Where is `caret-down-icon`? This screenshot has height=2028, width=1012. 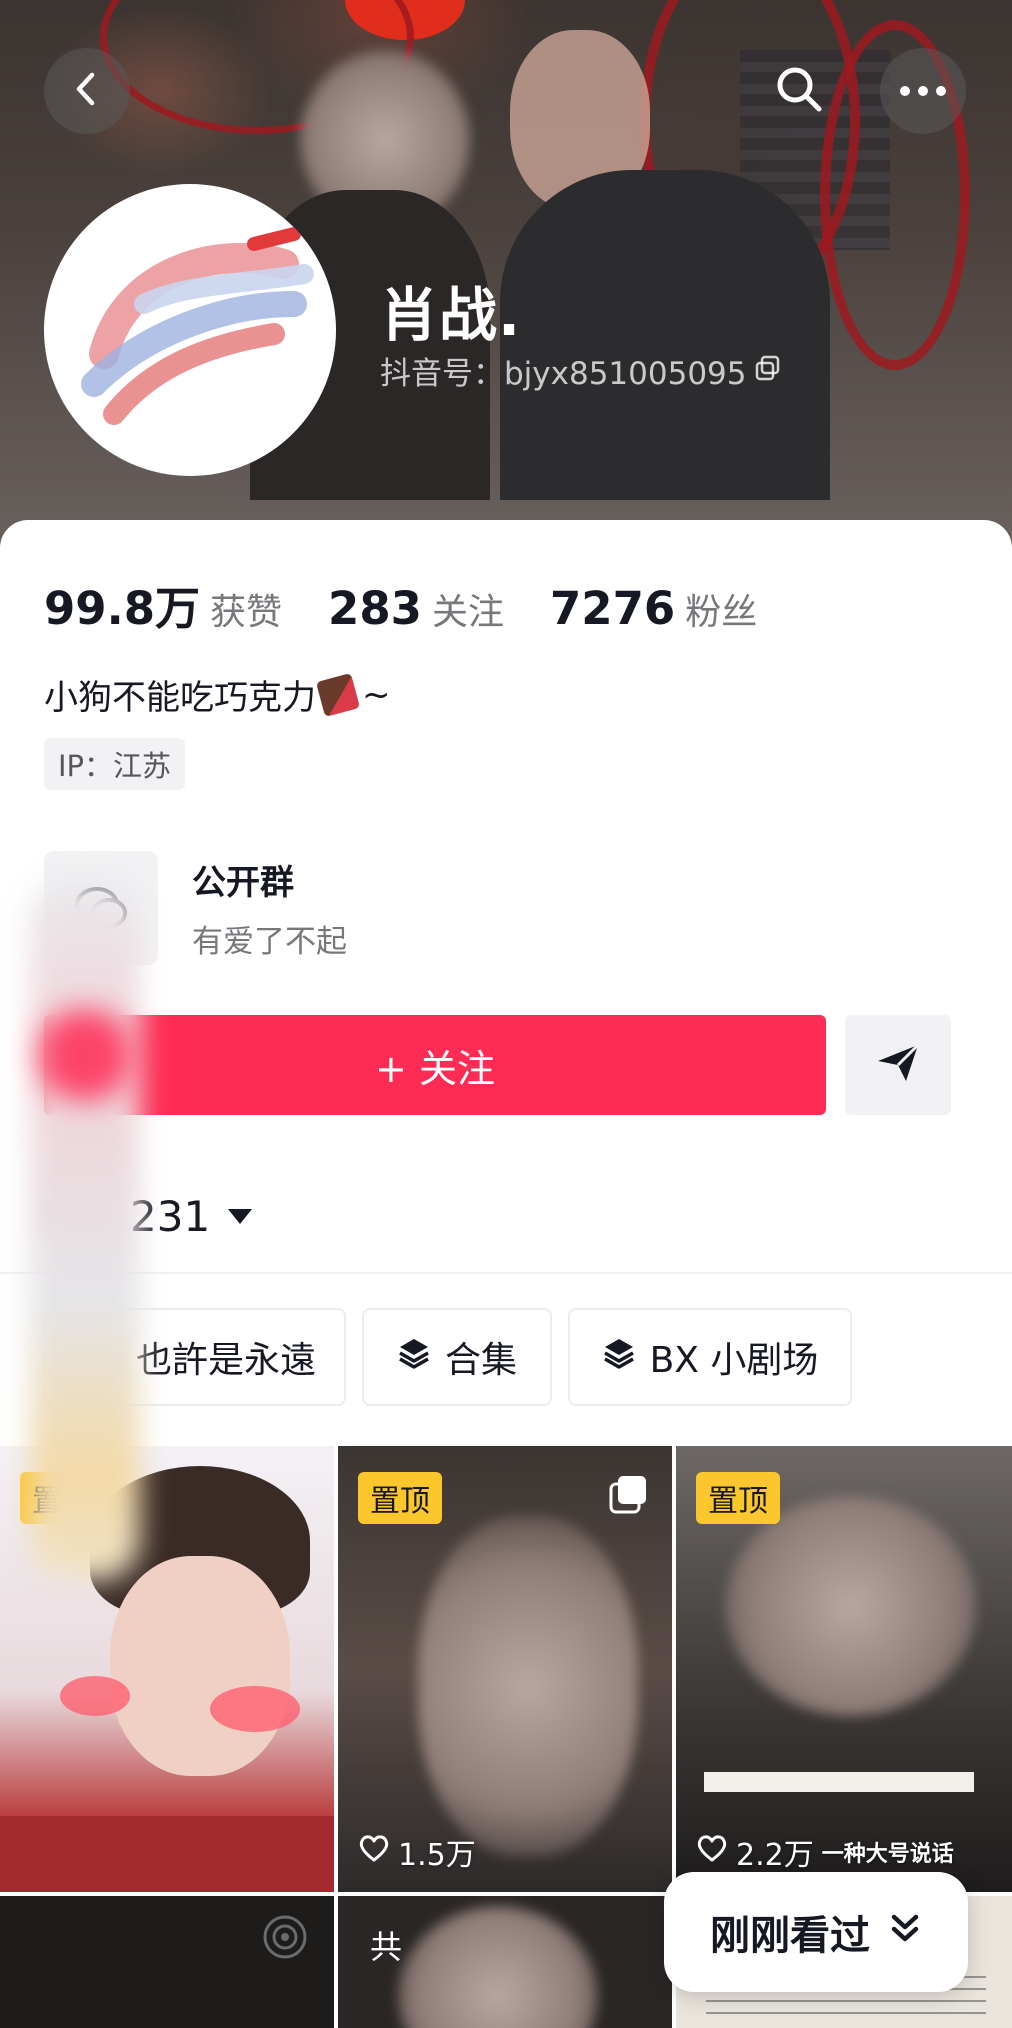
caret-down-icon is located at coordinates (240, 1216).